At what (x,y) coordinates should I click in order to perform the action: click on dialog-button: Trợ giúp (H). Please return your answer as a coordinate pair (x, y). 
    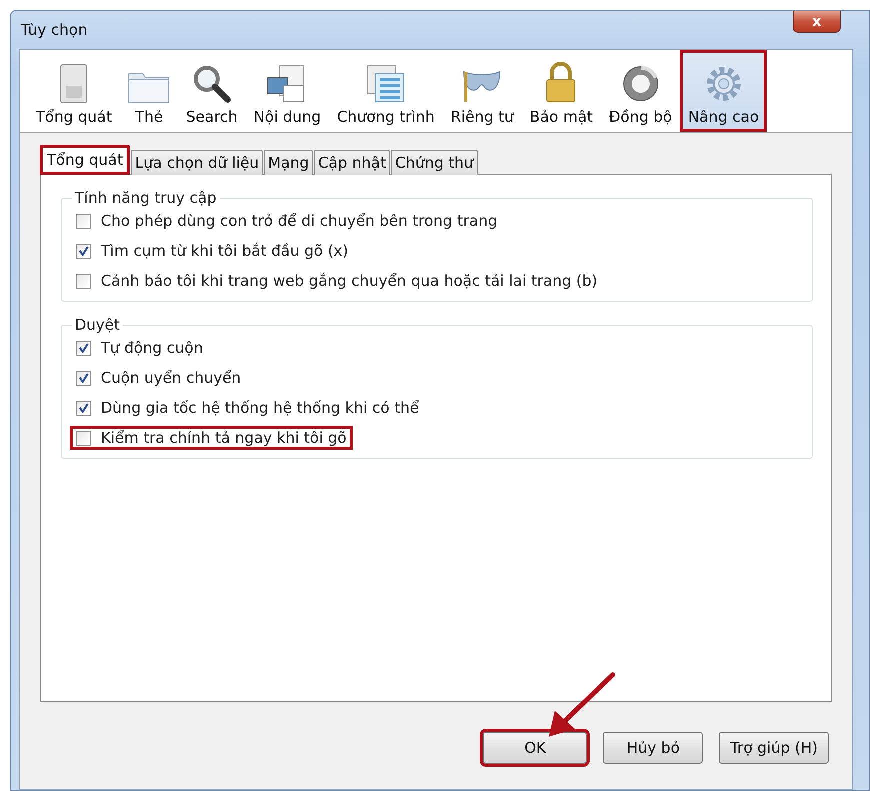
    Looking at the image, I should click on (774, 748).